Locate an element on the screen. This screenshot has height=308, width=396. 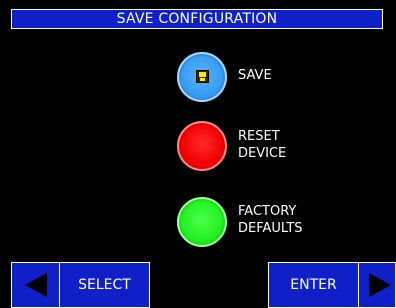
enter-button: ENTER is located at coordinates (313, 285).